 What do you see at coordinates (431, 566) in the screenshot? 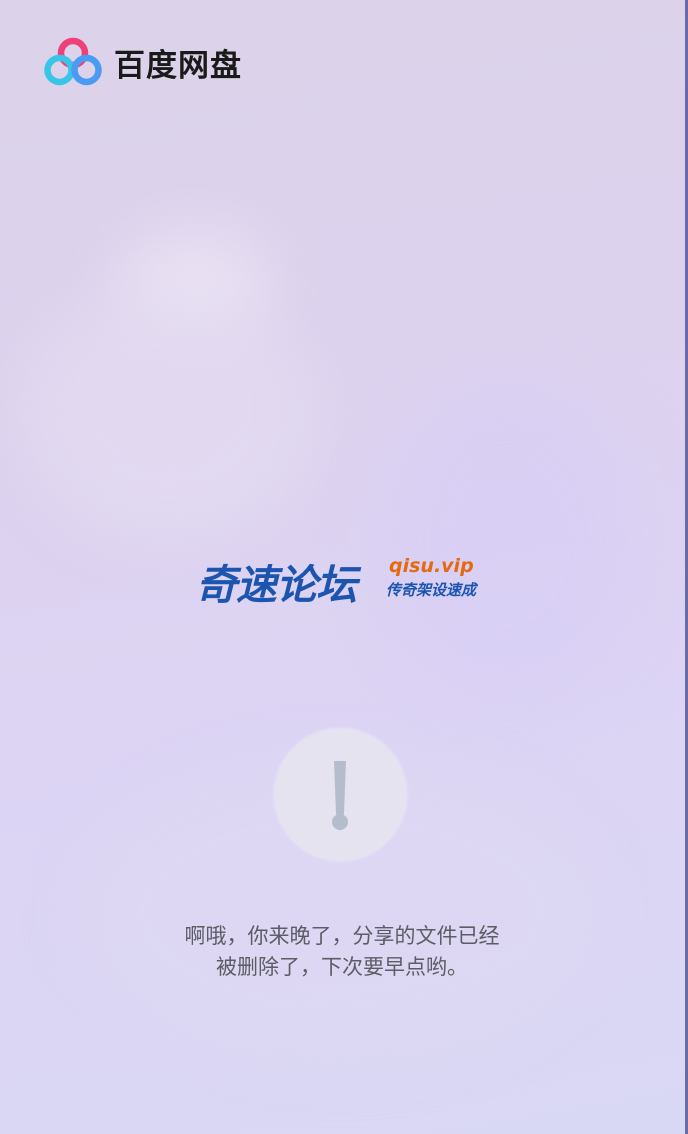
I see `watermark-domain: qisu.vip` at bounding box center [431, 566].